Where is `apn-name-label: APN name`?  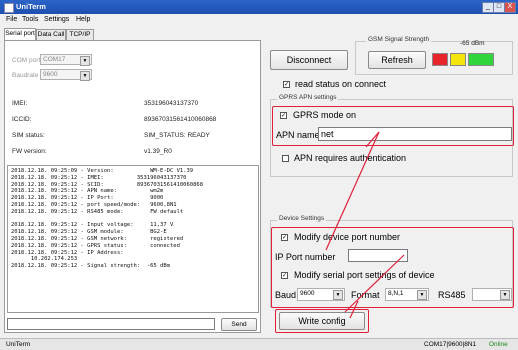
apn-name-label: APN name is located at coordinates (298, 135).